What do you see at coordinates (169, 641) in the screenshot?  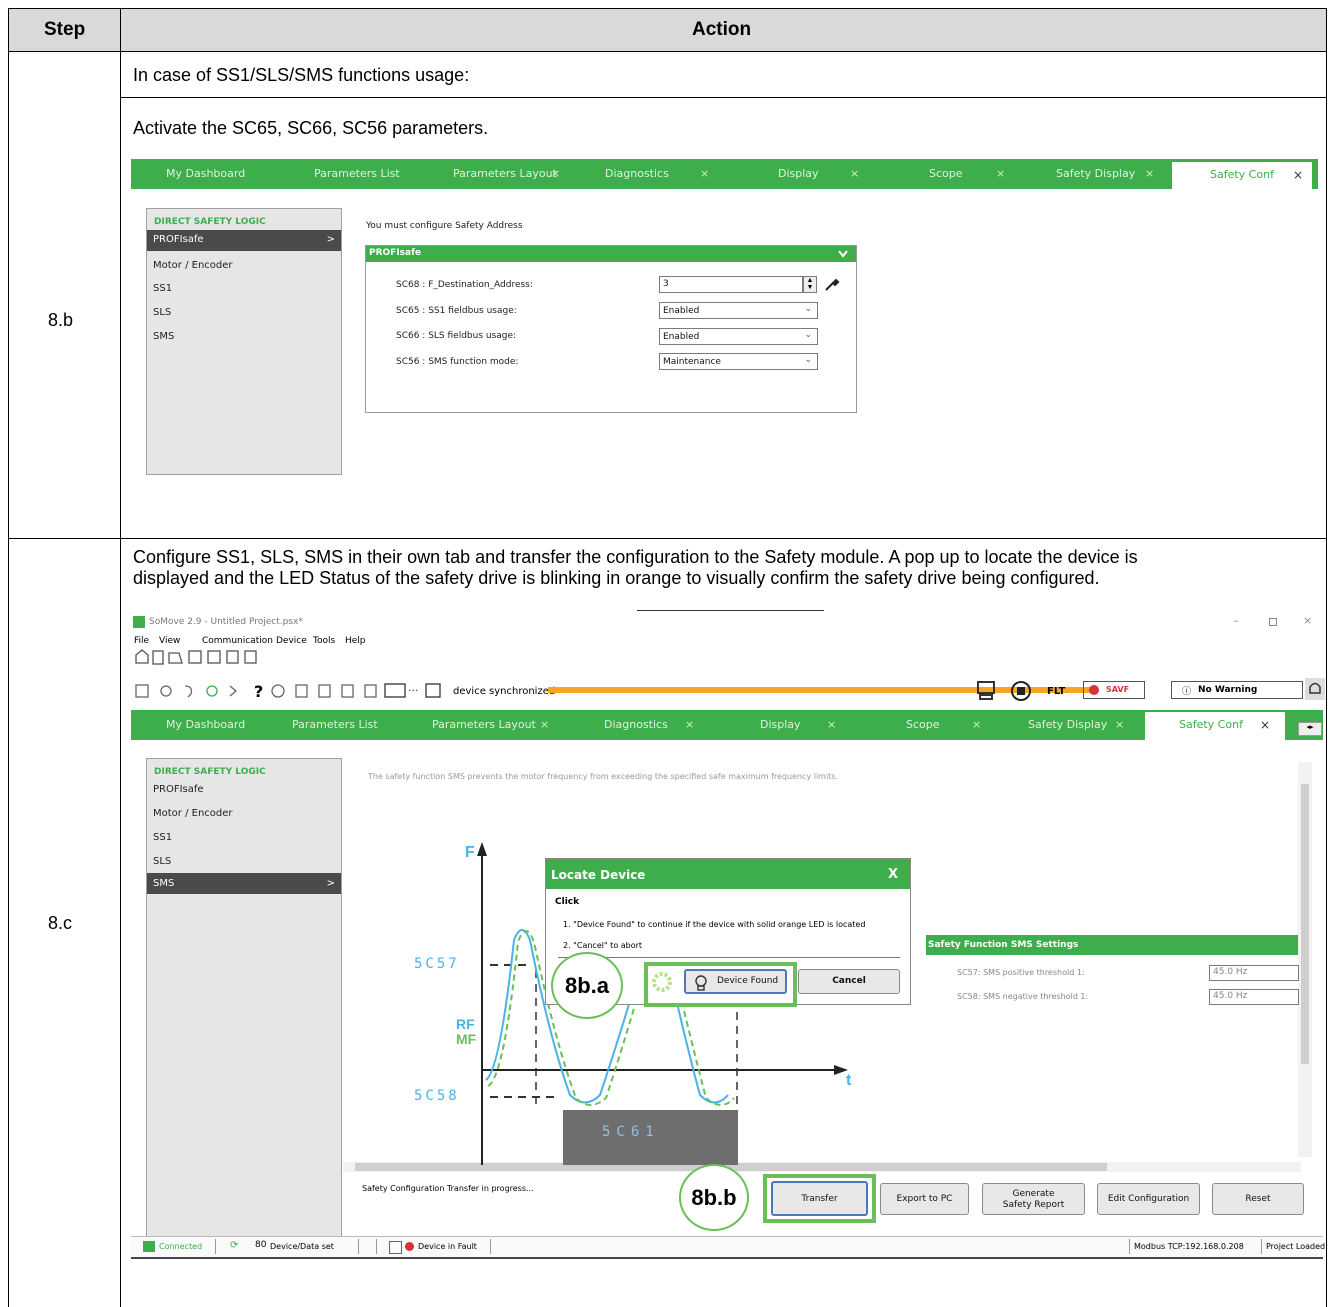 I see `menu-view: View` at bounding box center [169, 641].